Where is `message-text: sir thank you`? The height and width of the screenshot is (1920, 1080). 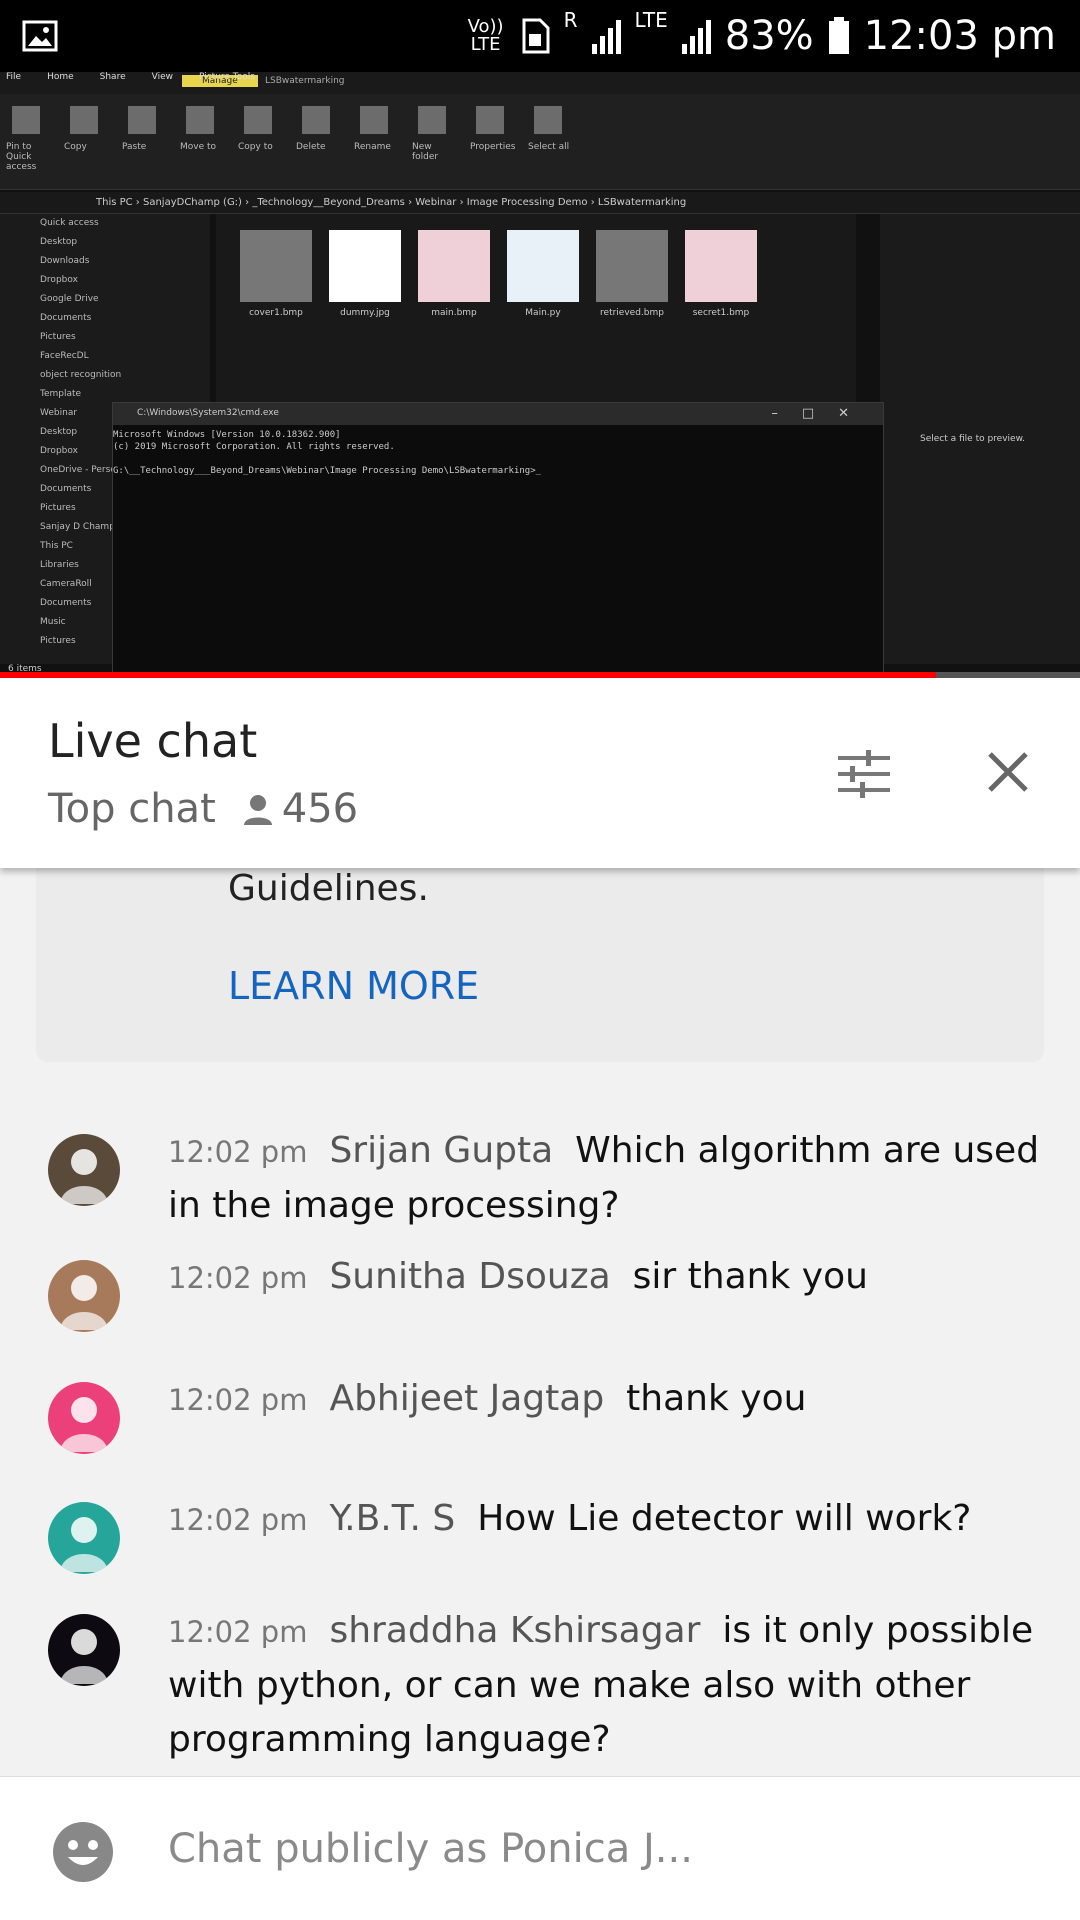 message-text: sir thank you is located at coordinates (750, 1276).